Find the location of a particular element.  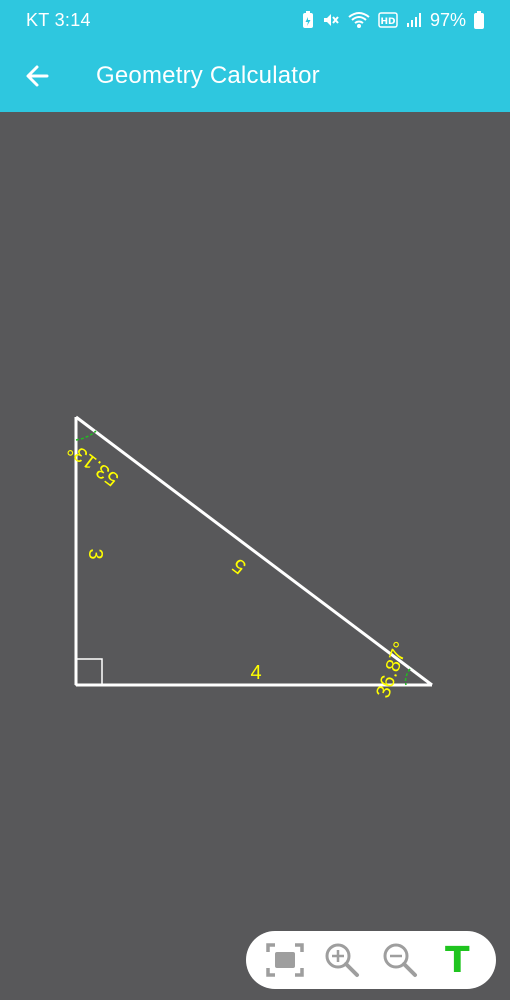

zoom-toolbar: T is located at coordinates (371, 960).